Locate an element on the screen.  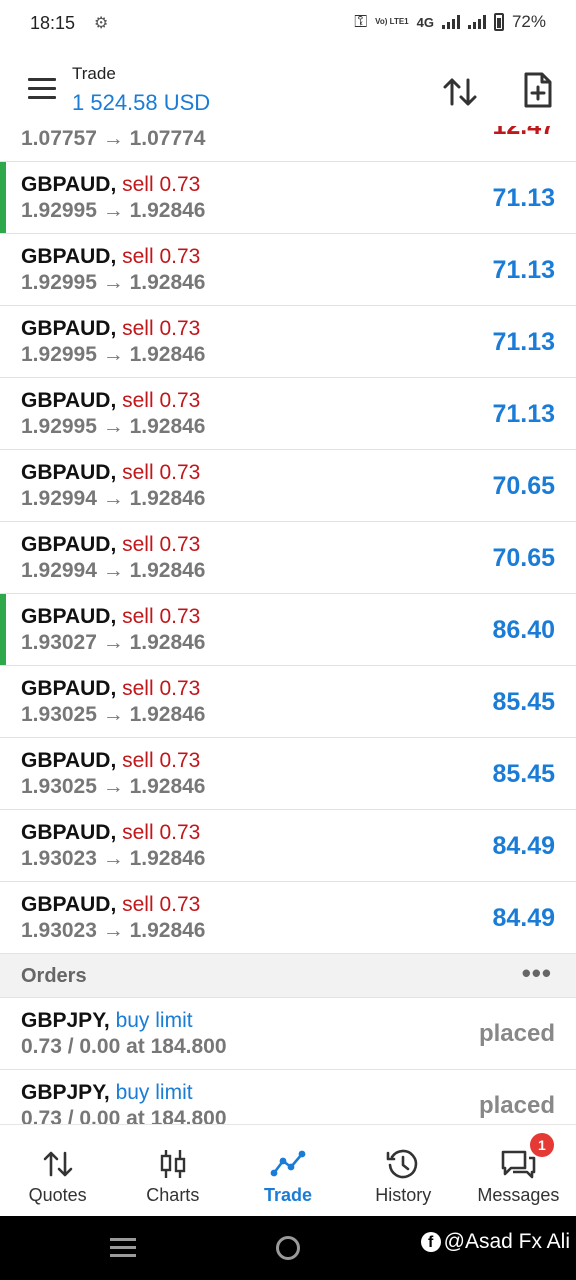
account-balance: 1 524.58 USD is located at coordinates (141, 102).